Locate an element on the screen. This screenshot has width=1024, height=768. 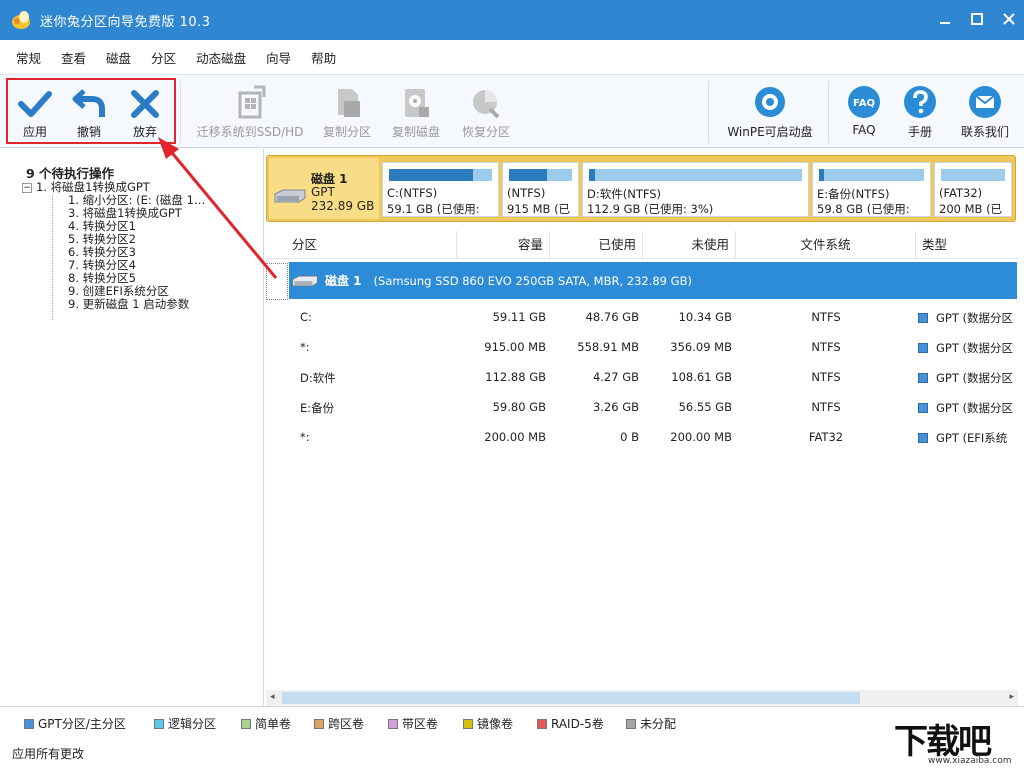
migrate-os-label: 迁移系统到SSD/HD is located at coordinates (250, 131).